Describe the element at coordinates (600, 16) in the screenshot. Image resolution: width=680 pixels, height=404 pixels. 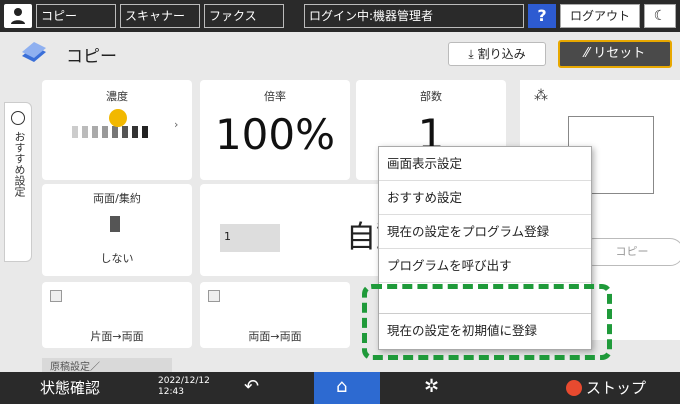
I see `logout-button: ログアウト` at that location.